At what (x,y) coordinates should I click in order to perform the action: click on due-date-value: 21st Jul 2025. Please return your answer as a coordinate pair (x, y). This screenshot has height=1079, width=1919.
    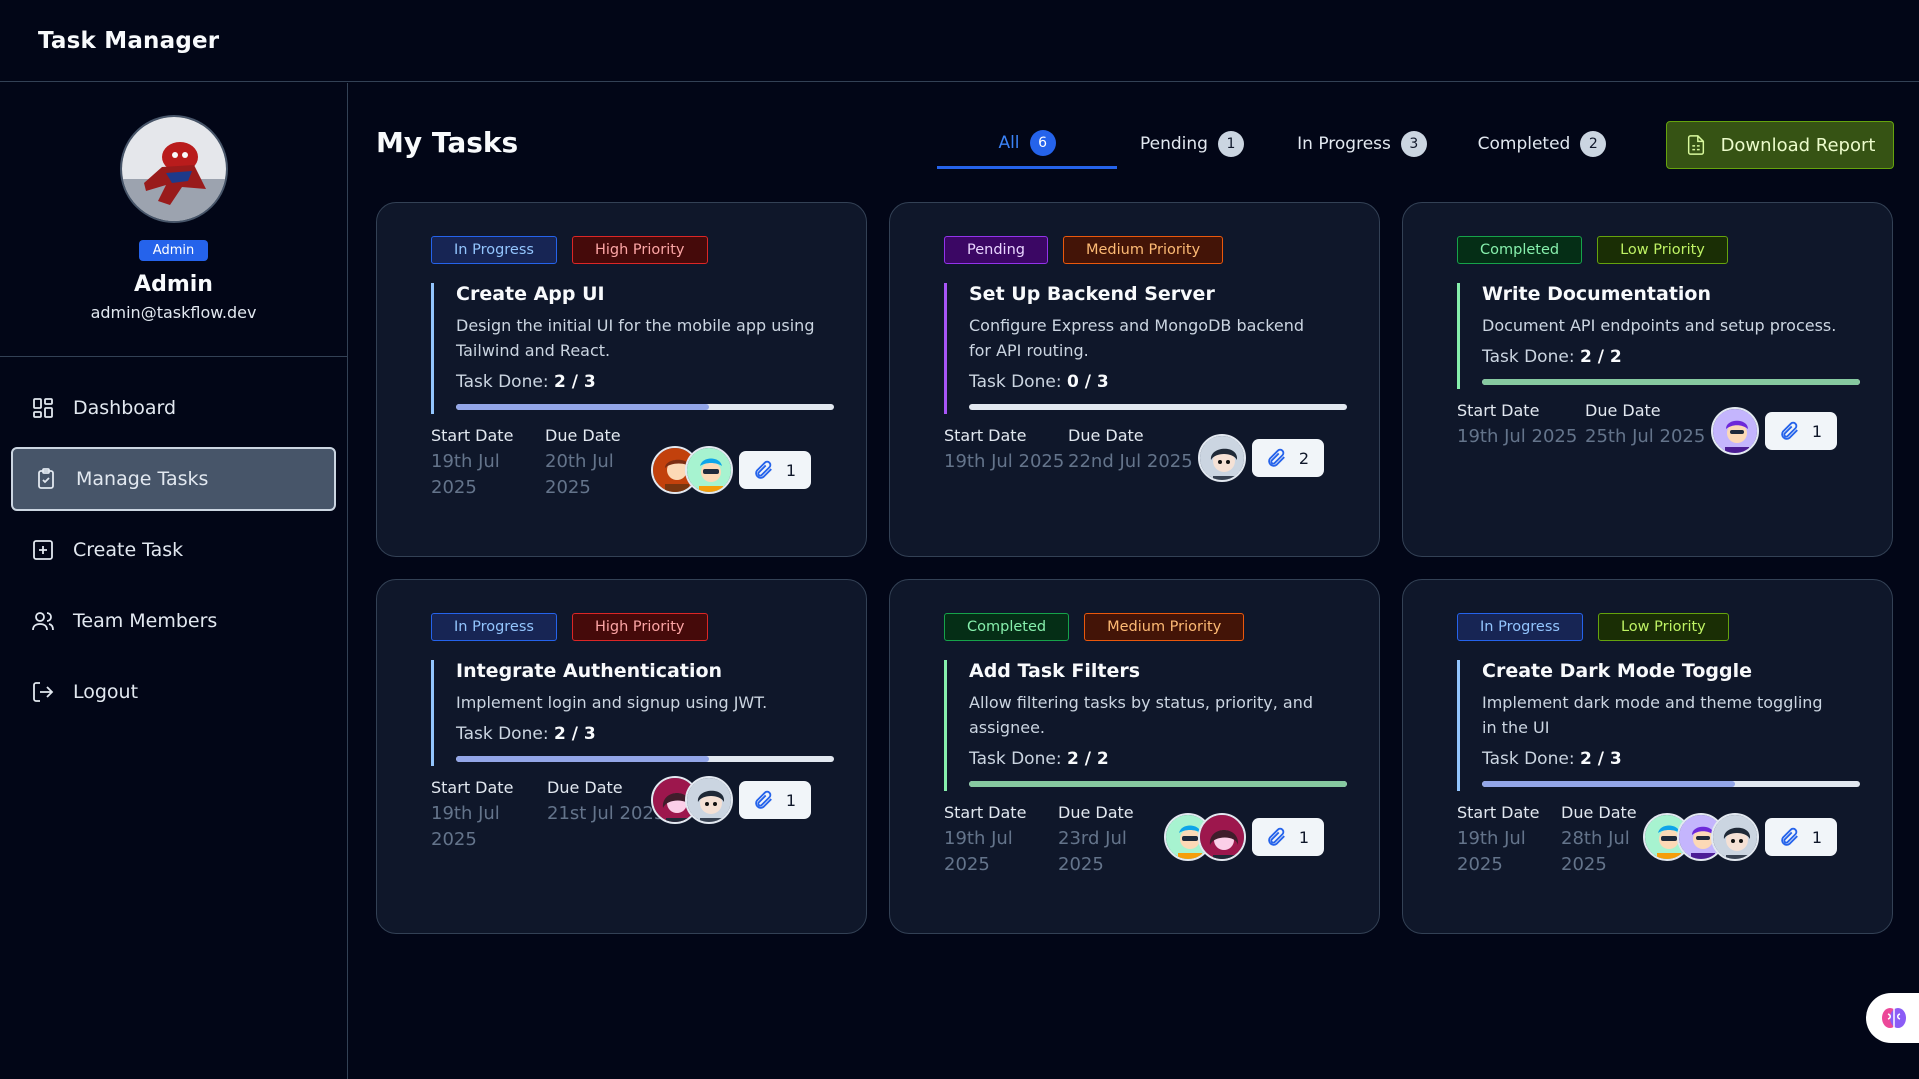
    Looking at the image, I should click on (606, 813).